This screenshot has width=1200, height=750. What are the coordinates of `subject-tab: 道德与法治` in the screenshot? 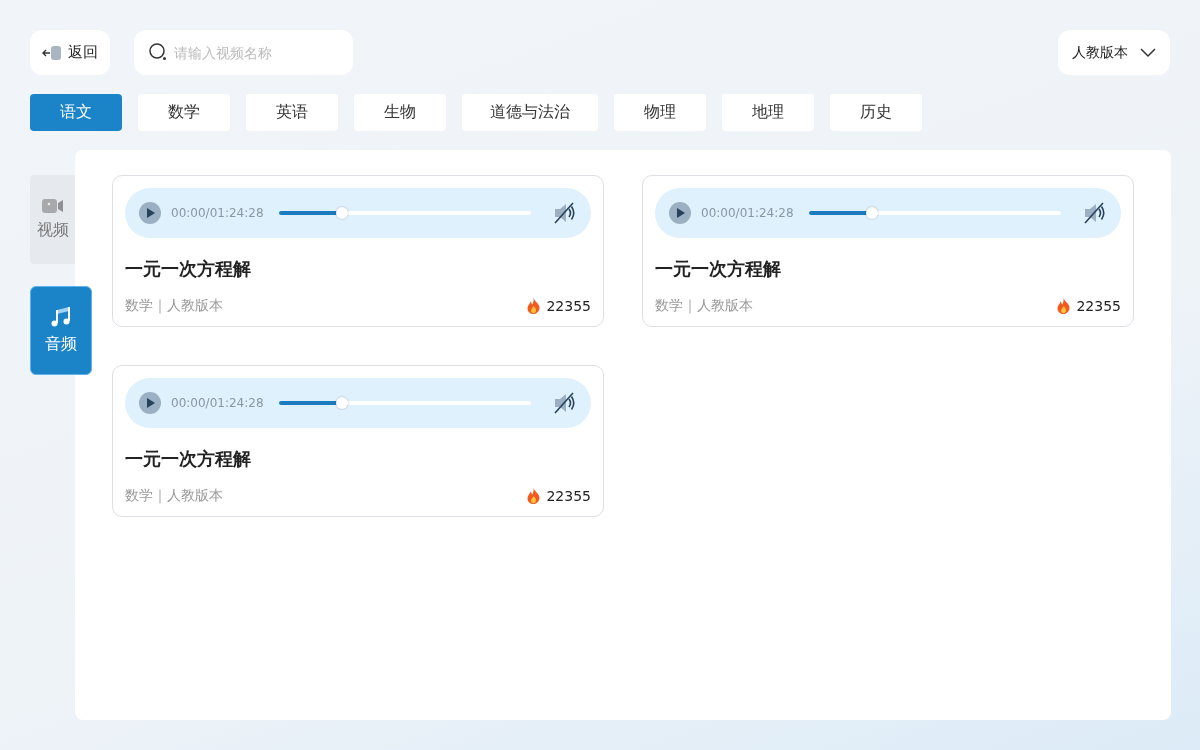 It's located at (530, 112).